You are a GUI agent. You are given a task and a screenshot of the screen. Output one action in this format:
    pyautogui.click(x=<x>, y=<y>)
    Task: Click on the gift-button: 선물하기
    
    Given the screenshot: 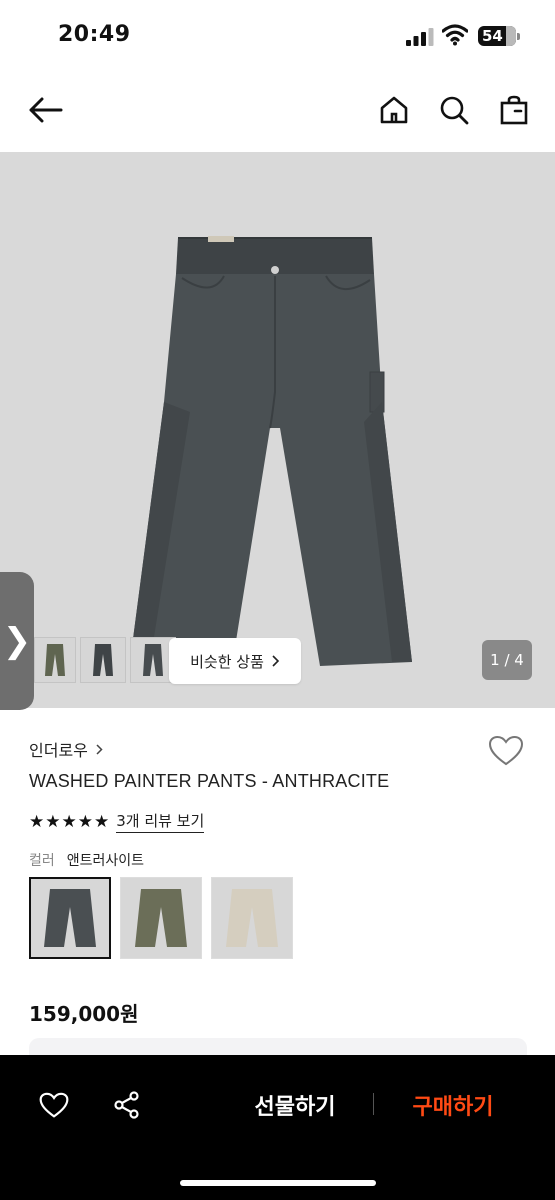 What is the action you would take?
    pyautogui.click(x=295, y=1105)
    